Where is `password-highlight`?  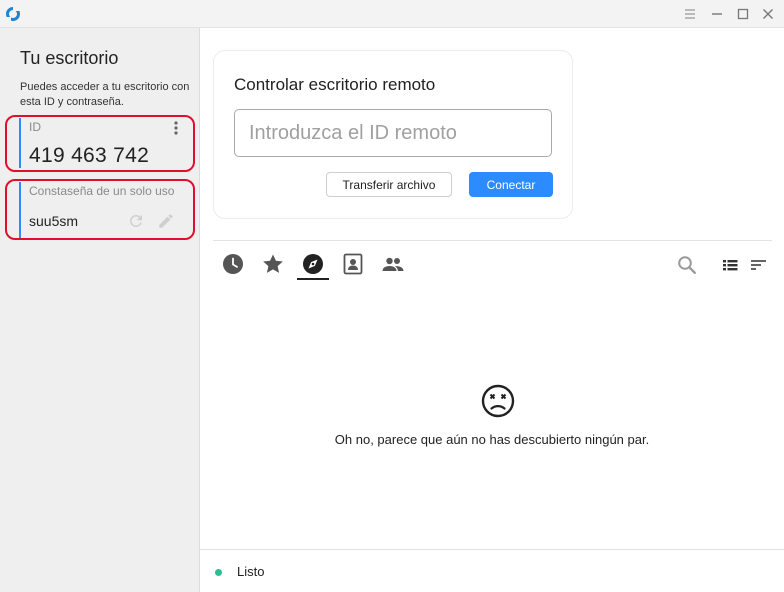 password-highlight is located at coordinates (100, 209).